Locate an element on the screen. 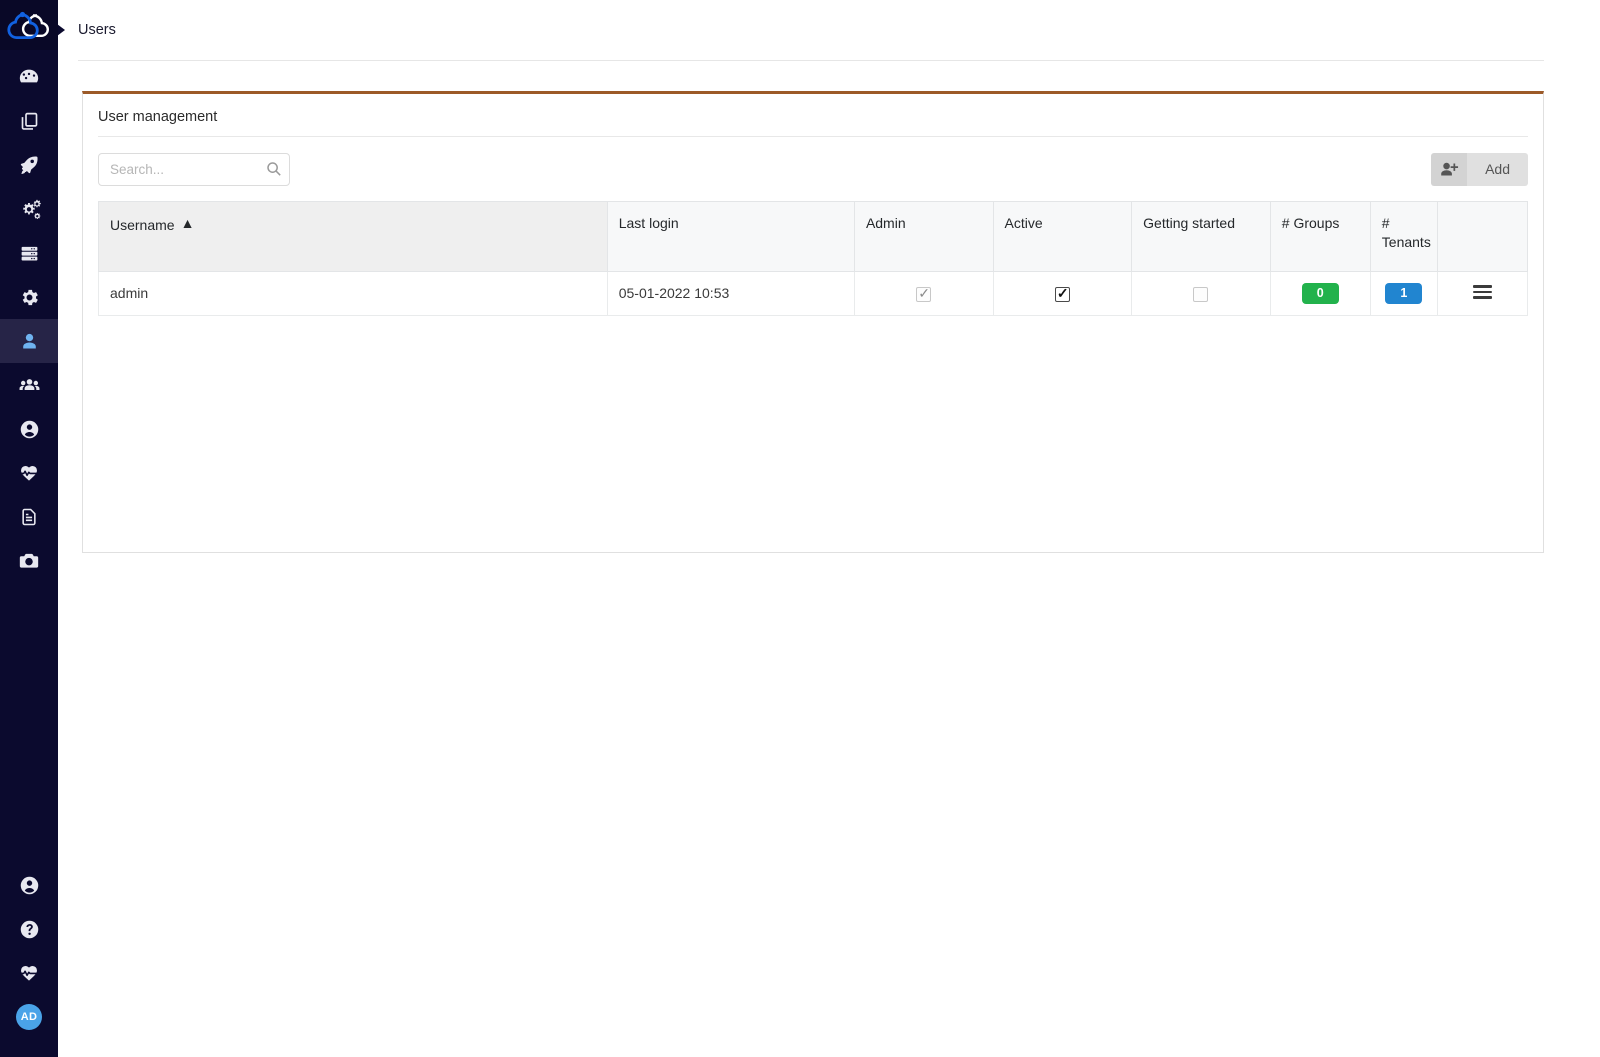 The image size is (1600, 1057). sidebar-item-help is located at coordinates (29, 929).